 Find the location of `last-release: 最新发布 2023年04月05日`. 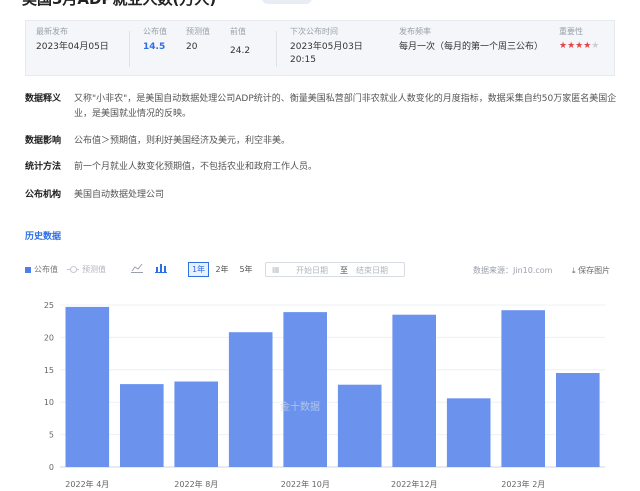

last-release: 最新发布 2023年04月05日 is located at coordinates (86, 40).